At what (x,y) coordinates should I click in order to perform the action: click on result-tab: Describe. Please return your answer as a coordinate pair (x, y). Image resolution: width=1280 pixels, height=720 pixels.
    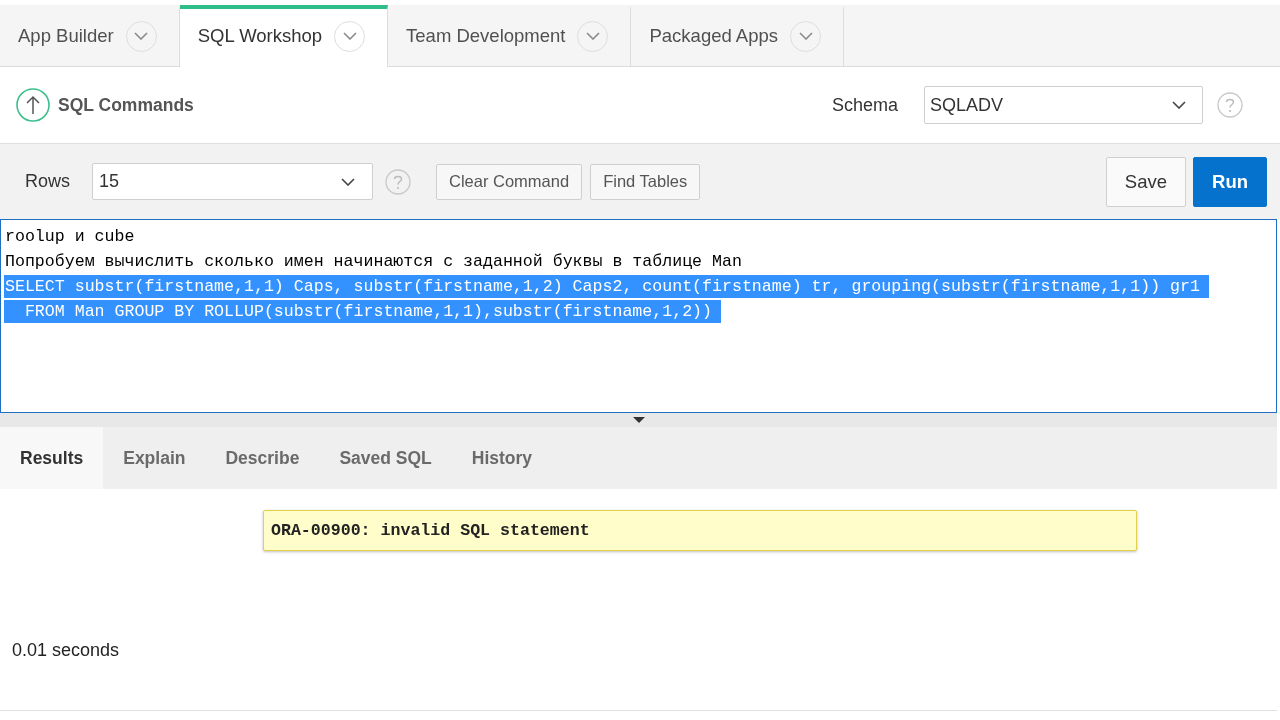
    Looking at the image, I should click on (262, 458).